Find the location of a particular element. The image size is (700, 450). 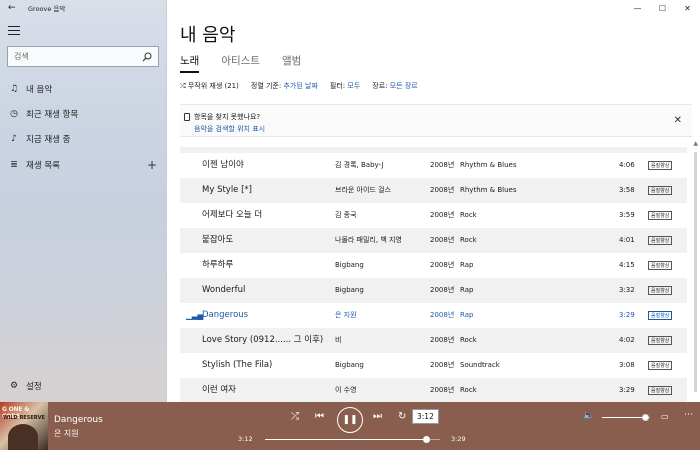

song-artist: 은 지원 is located at coordinates (346, 315).